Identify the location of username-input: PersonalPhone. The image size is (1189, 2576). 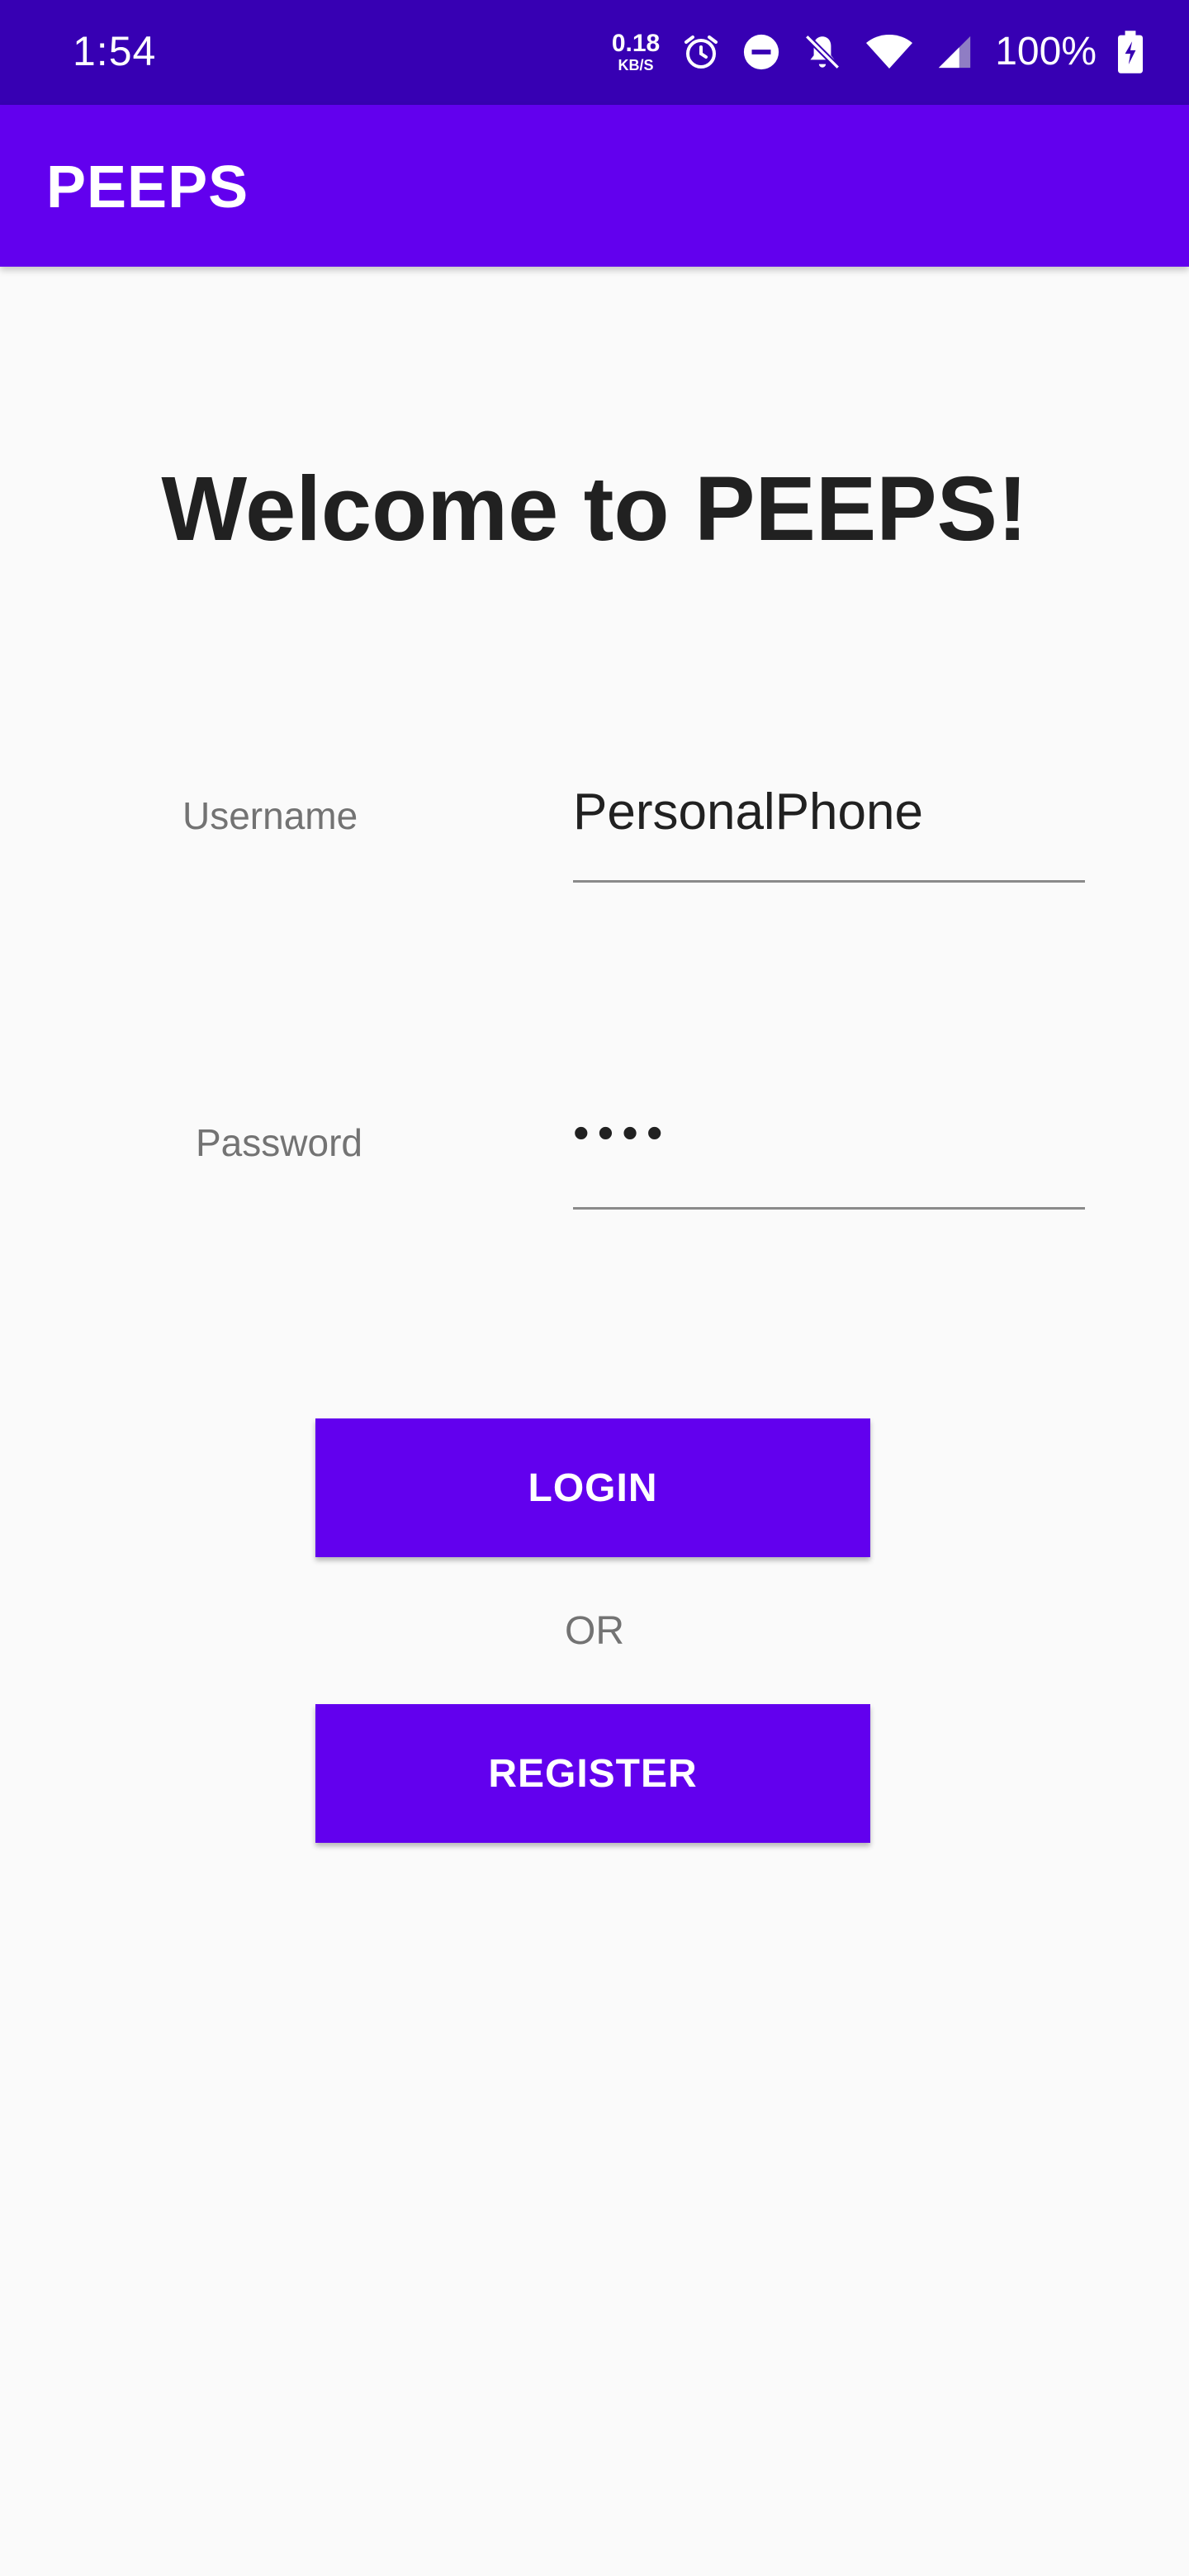
(829, 812).